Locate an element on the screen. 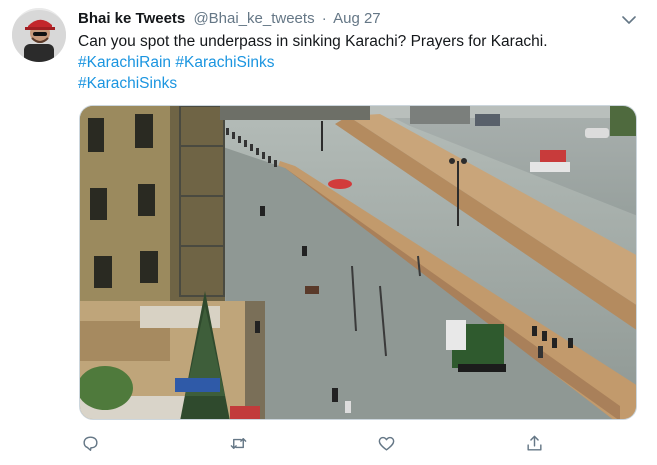 The image size is (657, 465). author-name: Bhai ke Tweets is located at coordinates (131, 18).